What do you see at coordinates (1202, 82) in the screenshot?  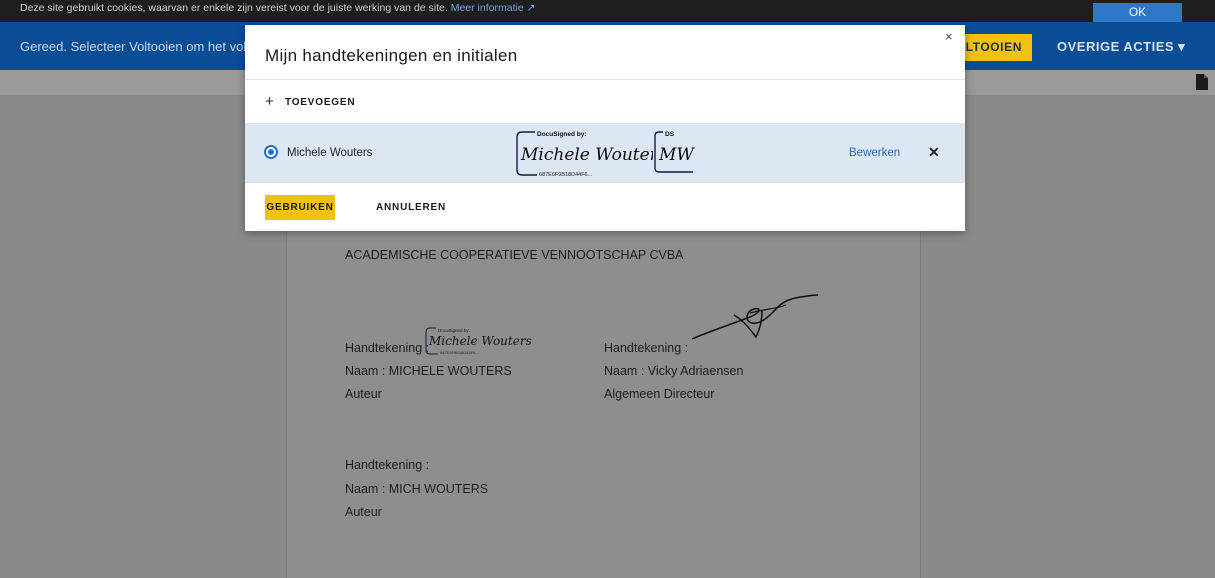 I see `document-icon` at bounding box center [1202, 82].